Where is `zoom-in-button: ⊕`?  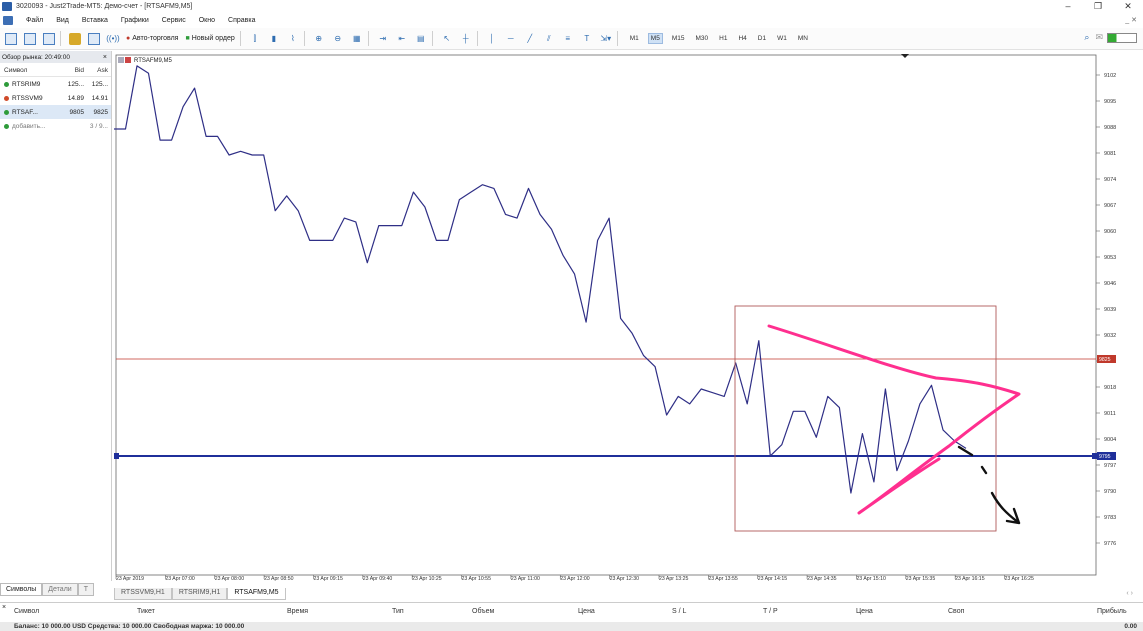
zoom-in-button: ⊕ is located at coordinates (319, 39).